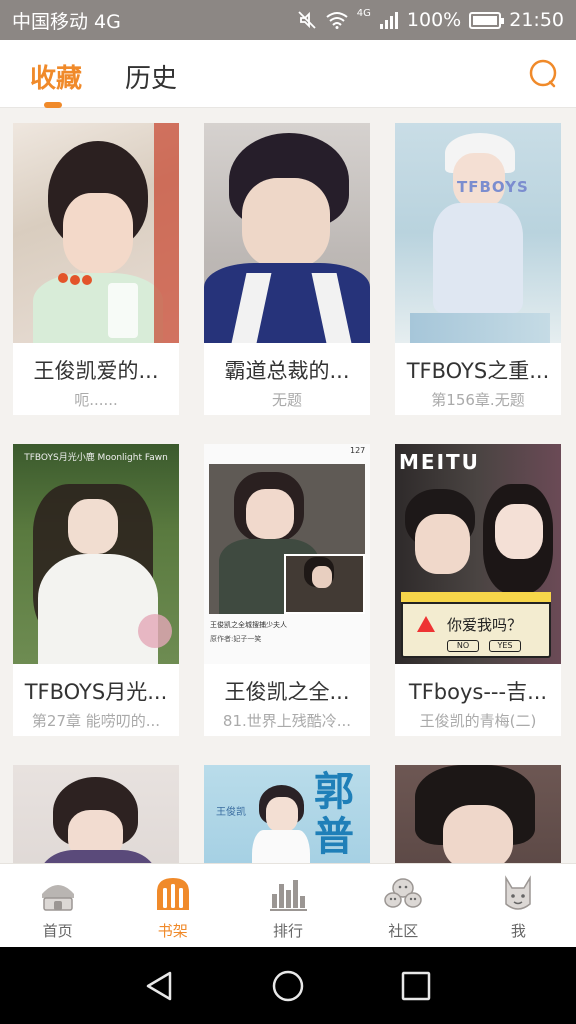 The width and height of the screenshot is (576, 1024). What do you see at coordinates (172, 931) in the screenshot?
I see `nav-label: 书架` at bounding box center [172, 931].